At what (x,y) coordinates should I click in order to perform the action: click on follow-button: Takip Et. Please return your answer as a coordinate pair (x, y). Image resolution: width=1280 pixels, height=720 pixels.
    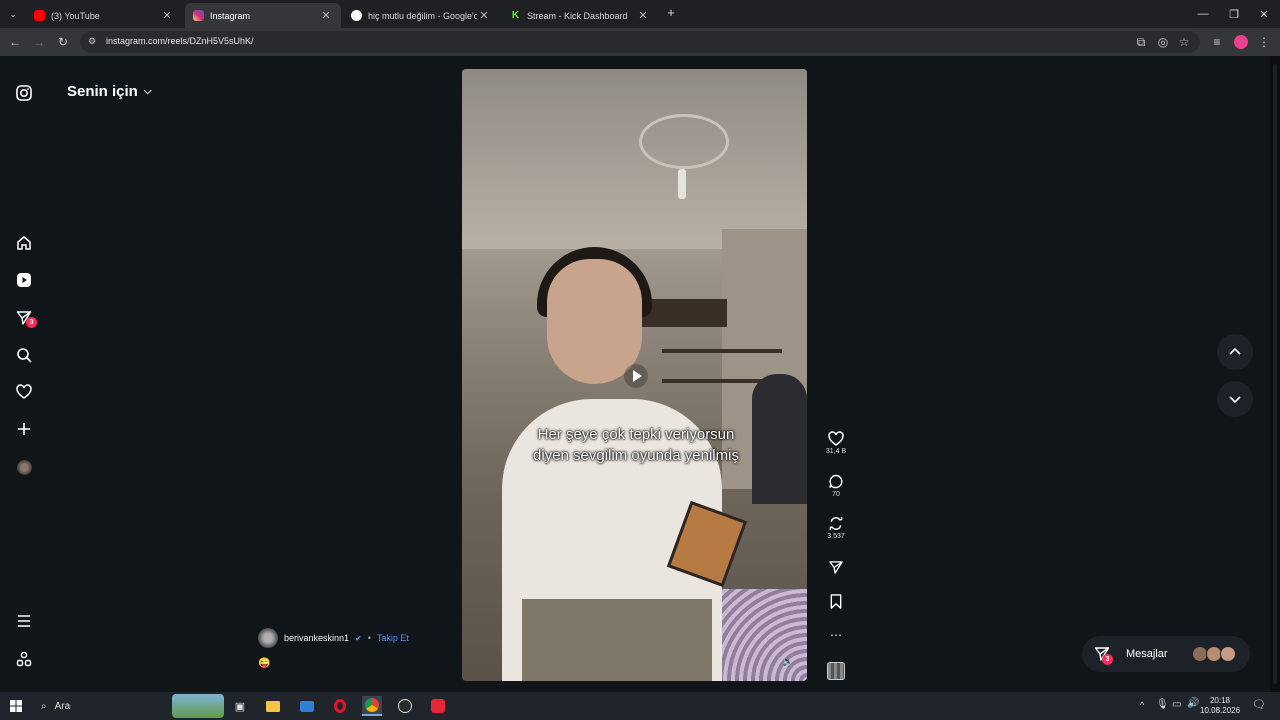
    Looking at the image, I should click on (393, 638).